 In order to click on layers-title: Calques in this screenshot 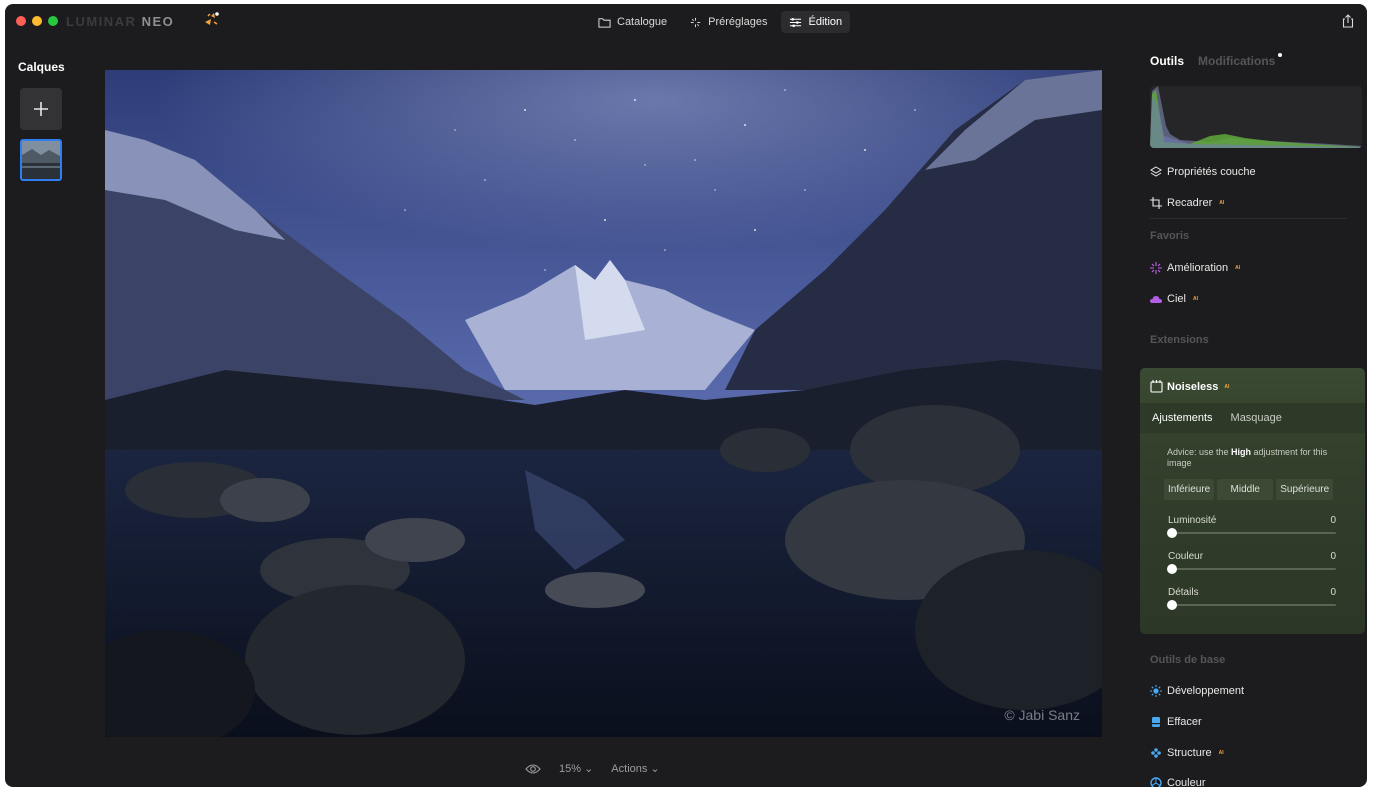, I will do `click(41, 67)`.